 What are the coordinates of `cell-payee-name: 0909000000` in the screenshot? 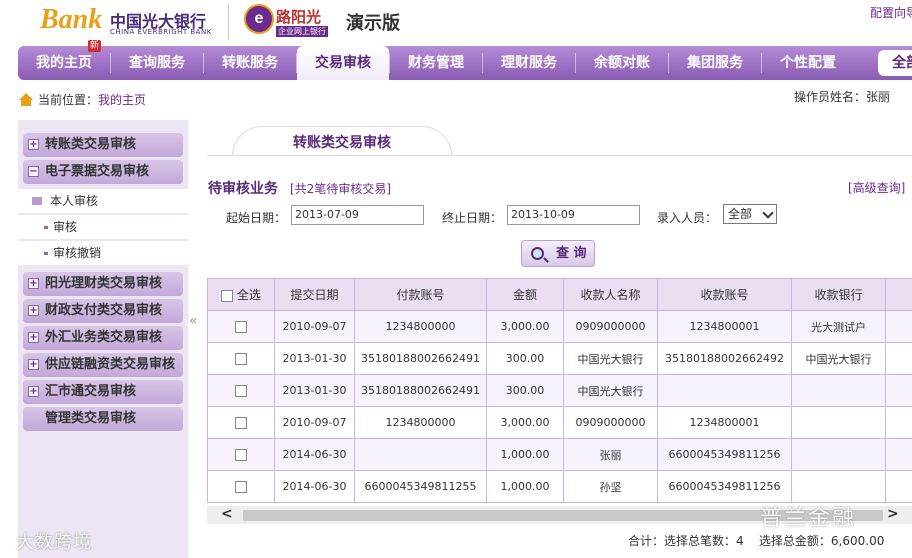 It's located at (610, 326).